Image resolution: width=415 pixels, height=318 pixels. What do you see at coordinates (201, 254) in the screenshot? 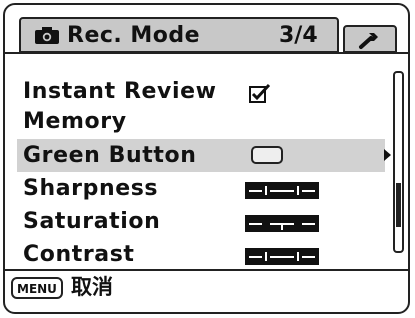
I see `menu-item-contrast: Contrast` at bounding box center [201, 254].